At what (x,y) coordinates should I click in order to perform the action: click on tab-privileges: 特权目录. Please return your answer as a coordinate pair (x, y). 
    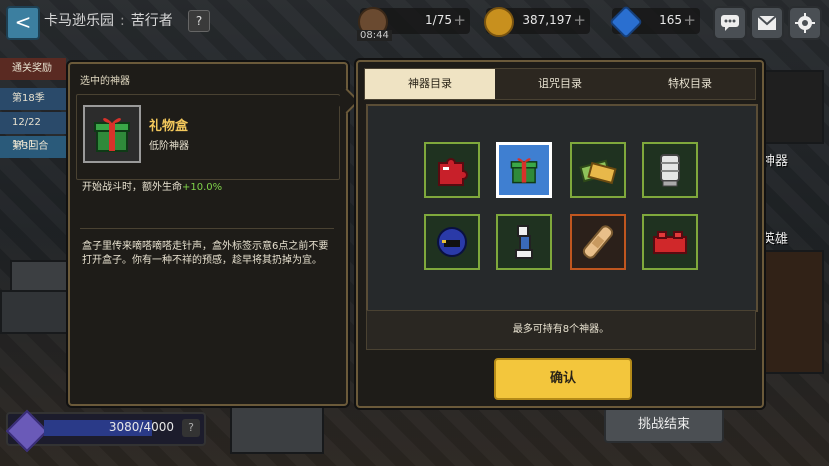
    Looking at the image, I should click on (690, 84).